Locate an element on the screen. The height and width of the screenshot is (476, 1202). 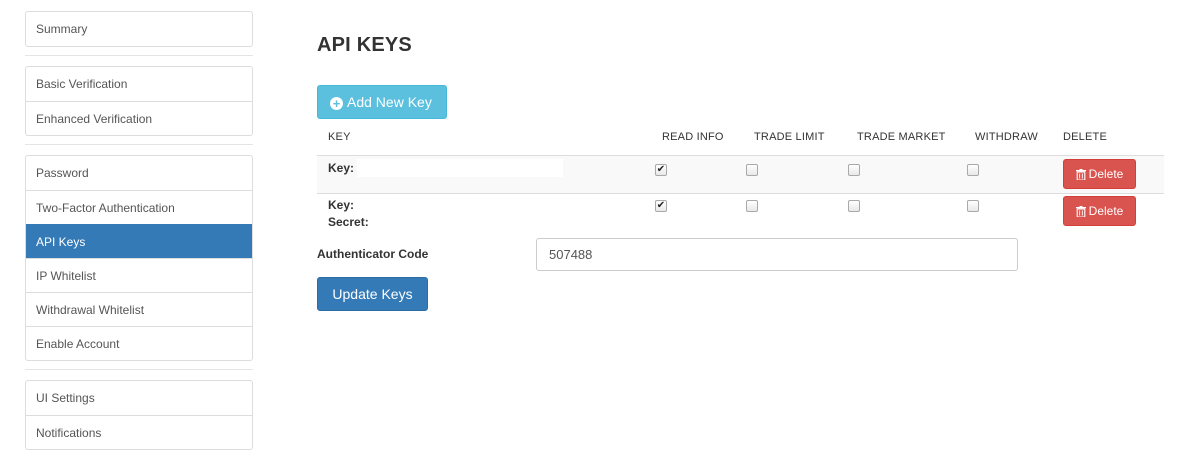
column-header-read-info: READ INFO is located at coordinates (693, 137).